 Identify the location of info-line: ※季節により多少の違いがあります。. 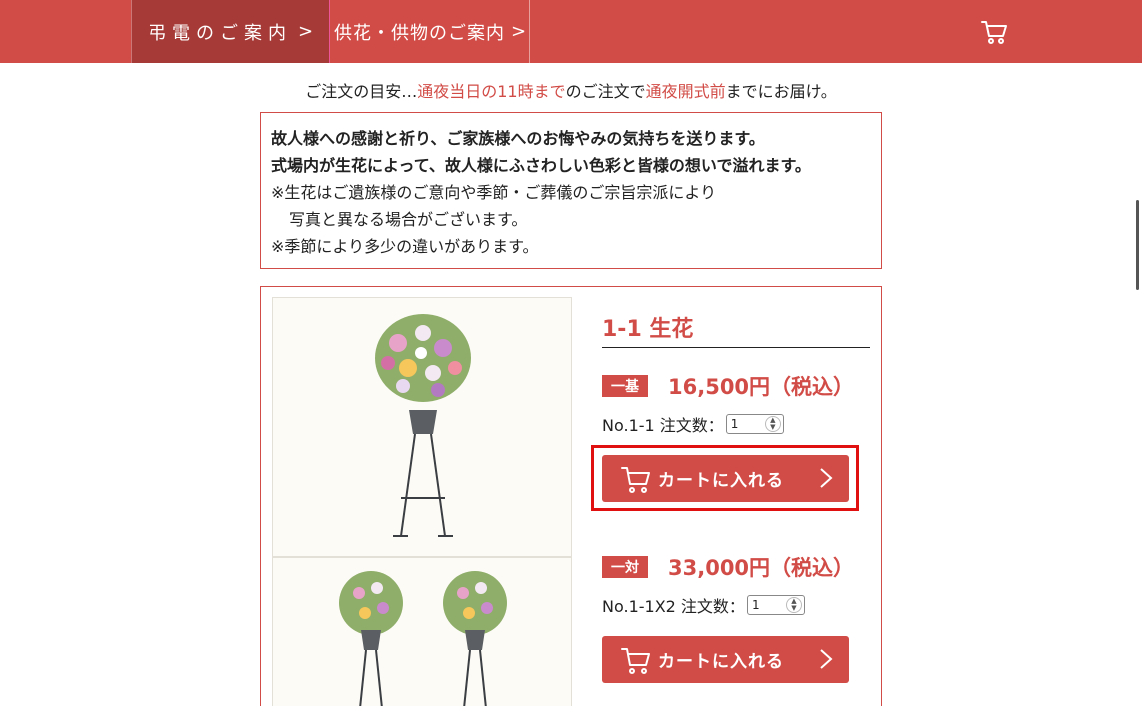
(405, 246).